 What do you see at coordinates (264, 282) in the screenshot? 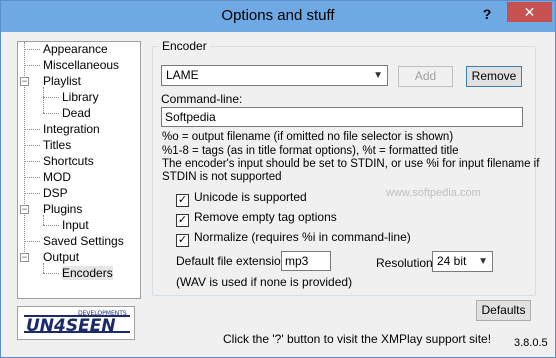
I see `wav-note: (WAV is used if none is provided)` at bounding box center [264, 282].